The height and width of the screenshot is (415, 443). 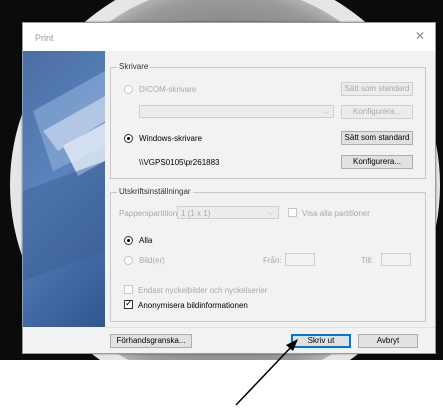 I want to click on arrow-shaft, so click(x=265, y=374).